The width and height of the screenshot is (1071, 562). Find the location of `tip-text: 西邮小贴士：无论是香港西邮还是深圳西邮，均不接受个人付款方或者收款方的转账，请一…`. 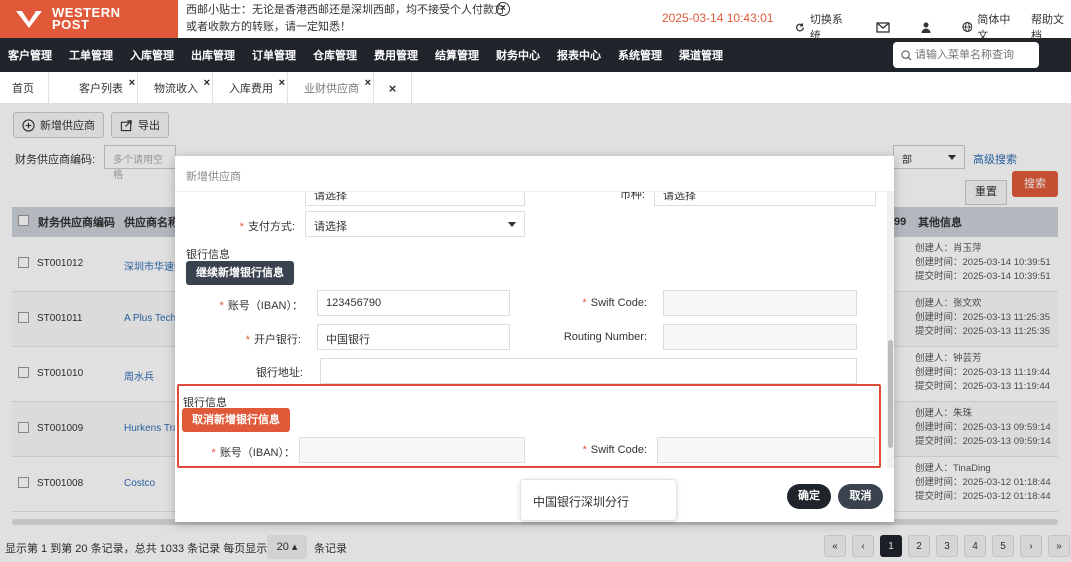

tip-text: 西邮小贴士：无论是香港西邮还是深圳西邮，均不接受个人付款方或者收款方的转账，请一… is located at coordinates (345, 18).